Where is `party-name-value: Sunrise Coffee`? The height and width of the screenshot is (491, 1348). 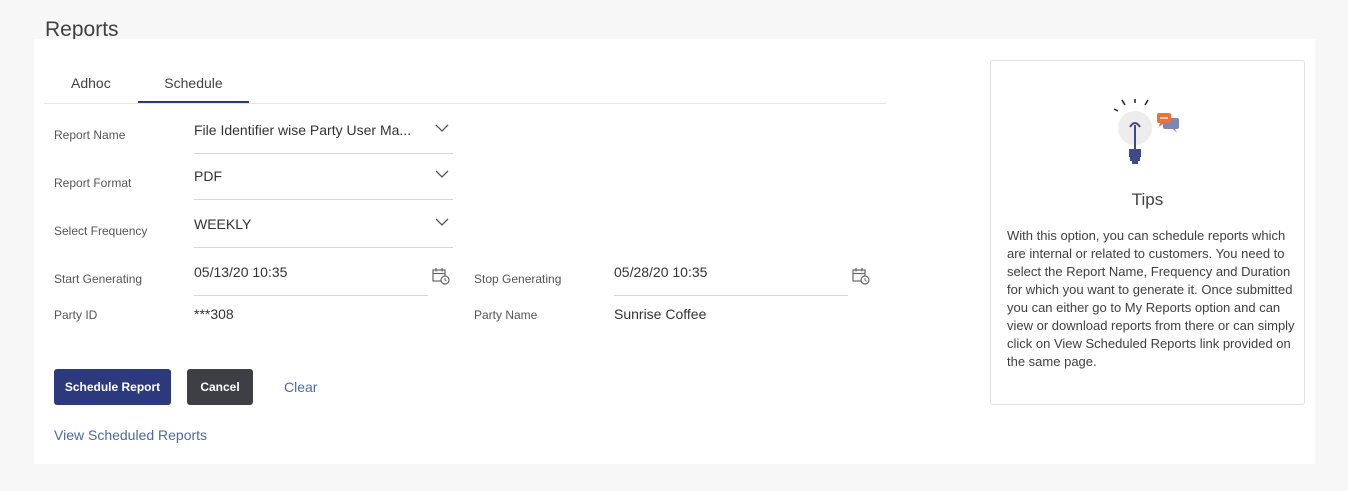 party-name-value: Sunrise Coffee is located at coordinates (660, 314).